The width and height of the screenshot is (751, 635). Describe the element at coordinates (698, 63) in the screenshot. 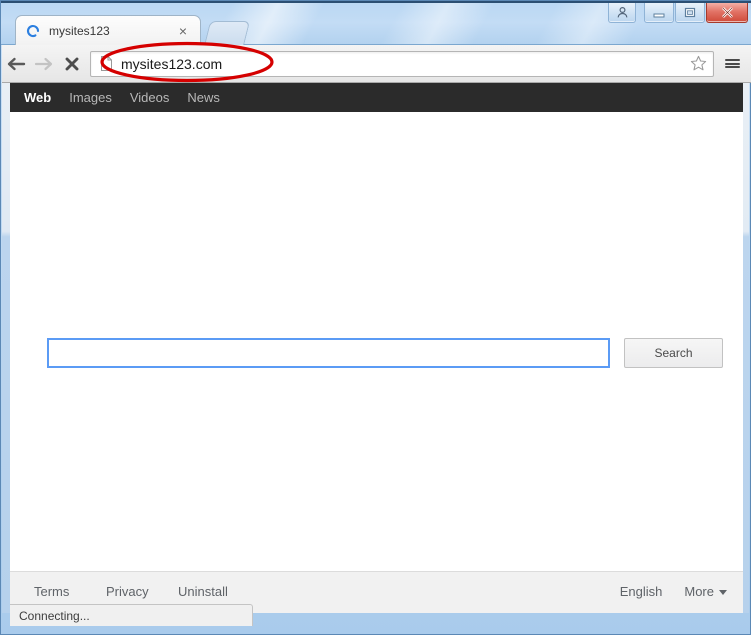

I see `bookmark-star-icon` at that location.